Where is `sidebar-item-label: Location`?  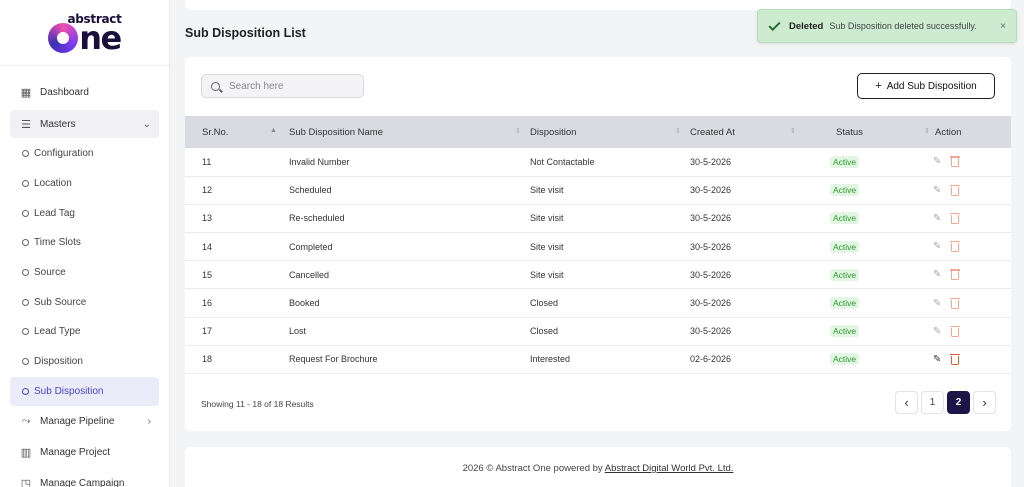
sidebar-item-label: Location is located at coordinates (53, 184).